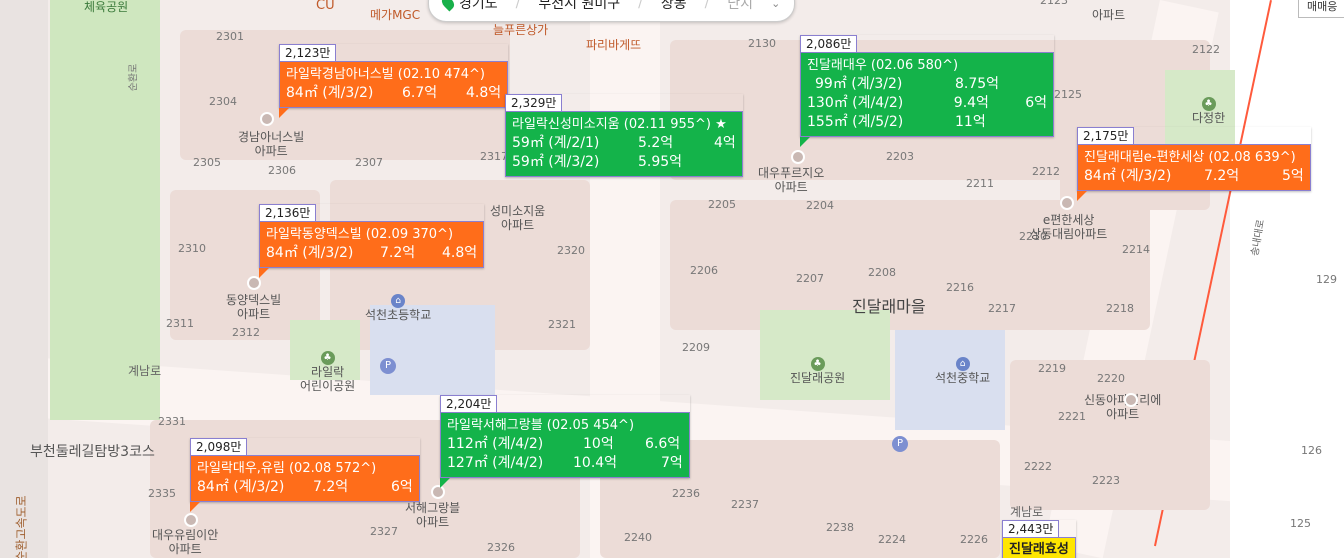 The width and height of the screenshot is (1344, 558). What do you see at coordinates (180, 323) in the screenshot?
I see `block-number: 2311` at bounding box center [180, 323].